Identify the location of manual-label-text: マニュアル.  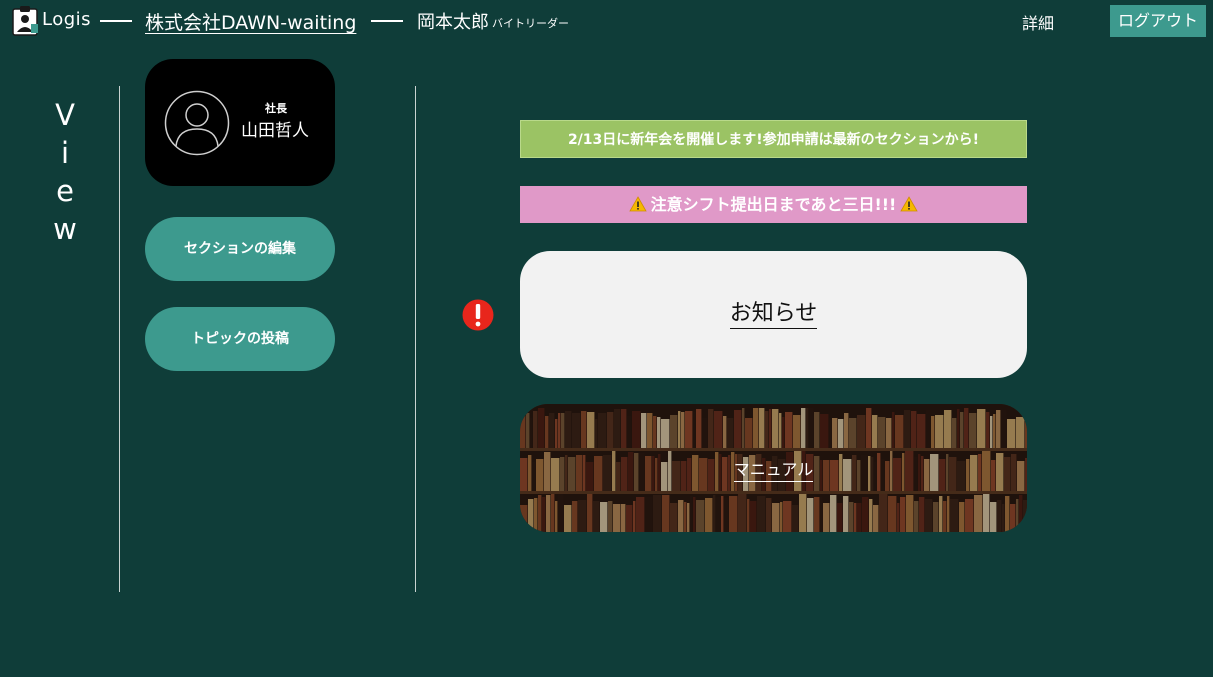
(773, 471).